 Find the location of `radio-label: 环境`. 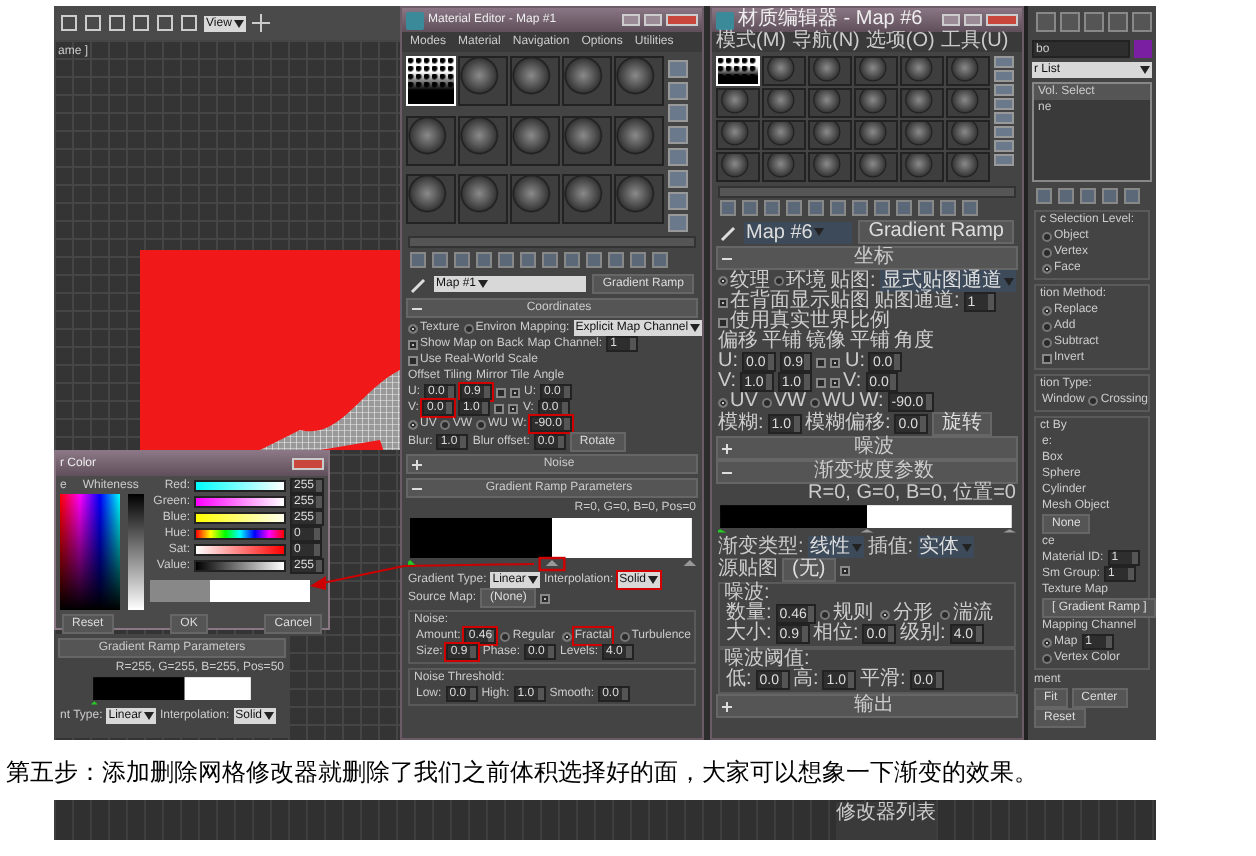

radio-label: 环境 is located at coordinates (806, 281).